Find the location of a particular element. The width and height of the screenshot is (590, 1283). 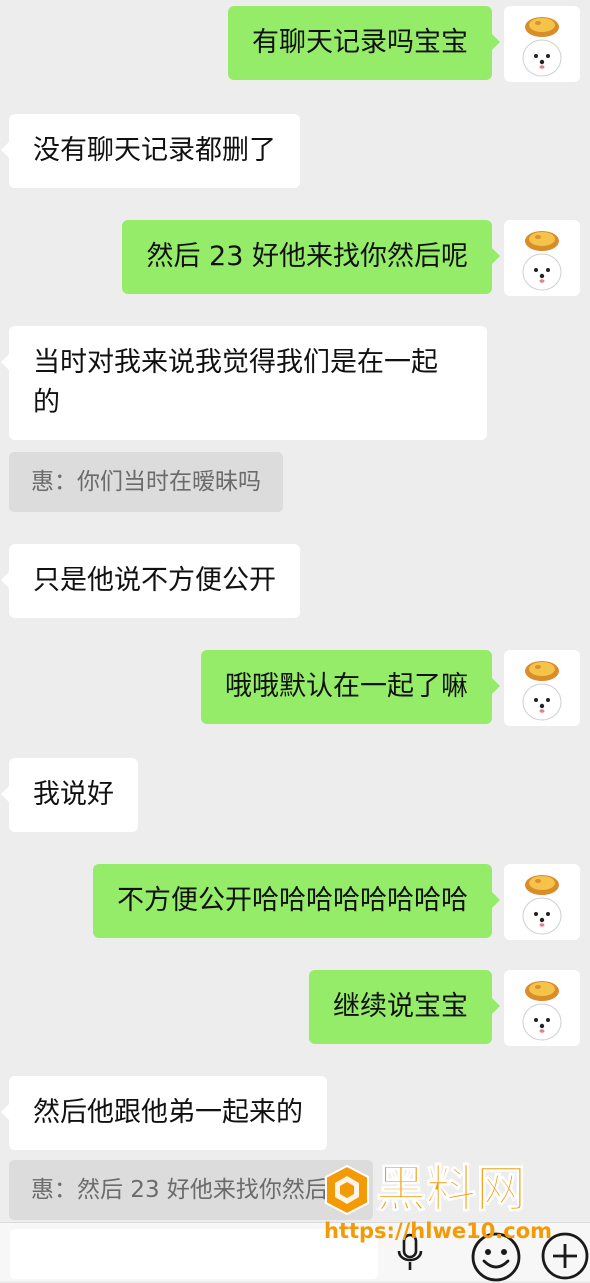

outgoing-message-bubble: 哦哦默认在一起了嘛 is located at coordinates (350, 687).